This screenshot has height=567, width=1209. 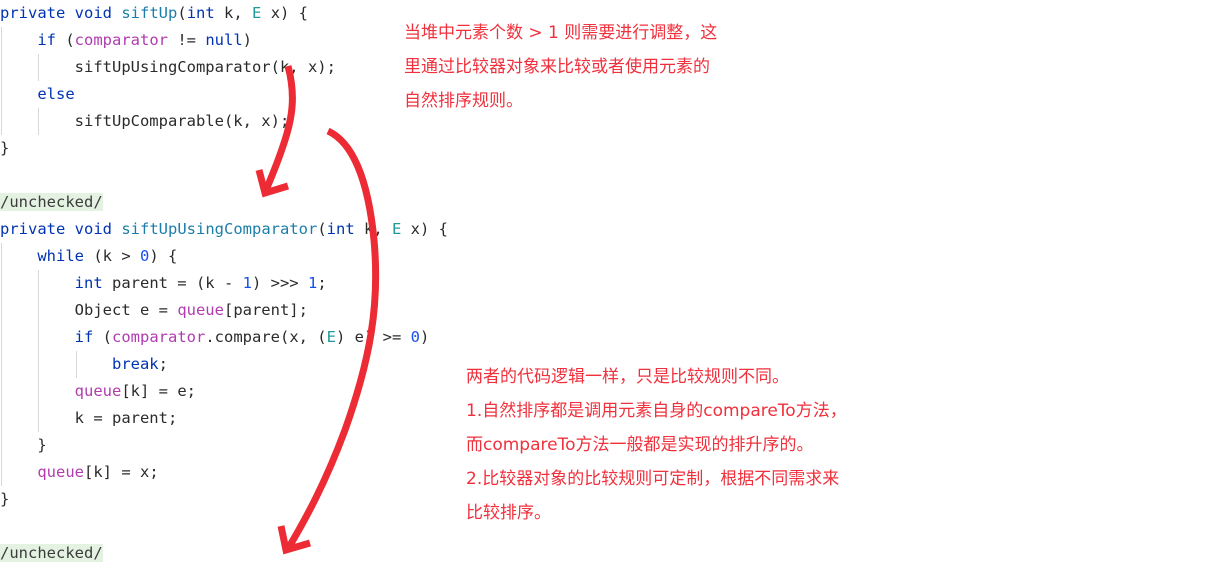 I want to click on code-token: while, so click(x=60, y=256).